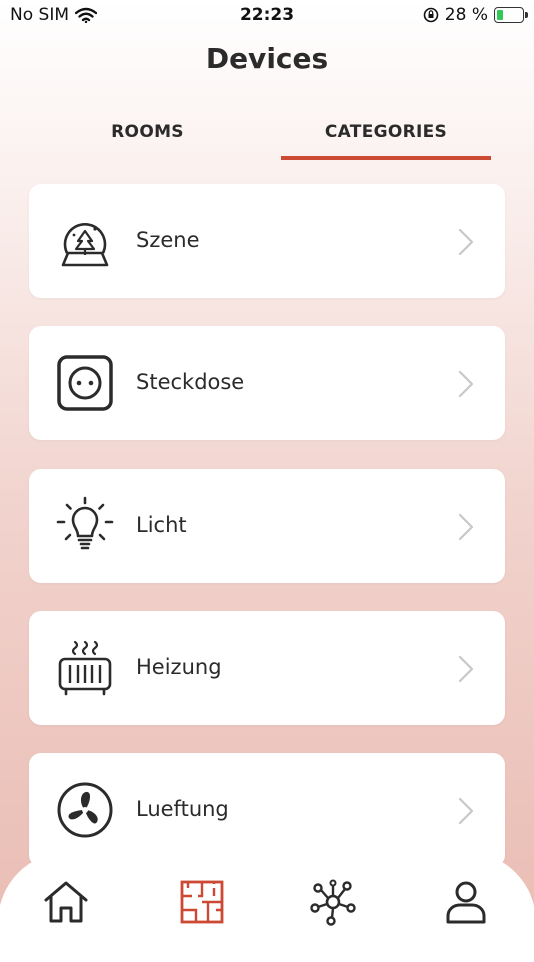 This screenshot has height=962, width=534. What do you see at coordinates (267, 526) in the screenshot?
I see `category-card-licht: Licht` at bounding box center [267, 526].